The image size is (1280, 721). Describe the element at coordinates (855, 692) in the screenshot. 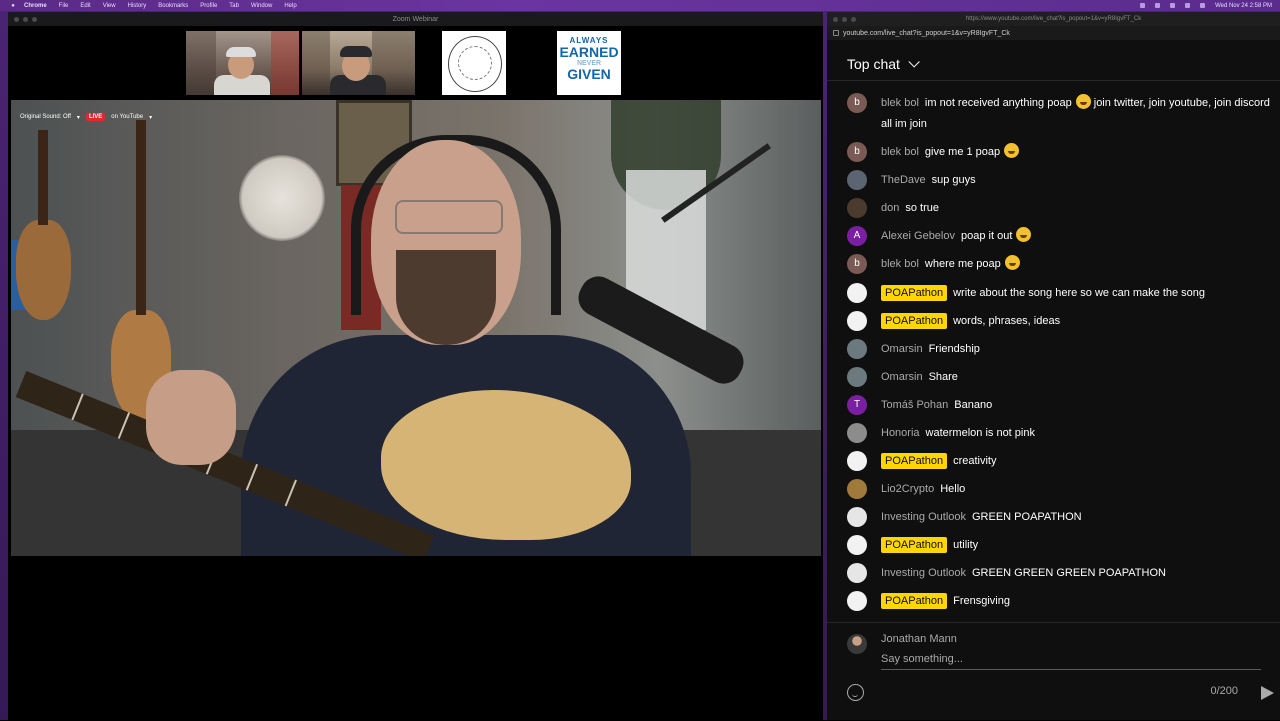

I see `emoji-picker-icon` at that location.